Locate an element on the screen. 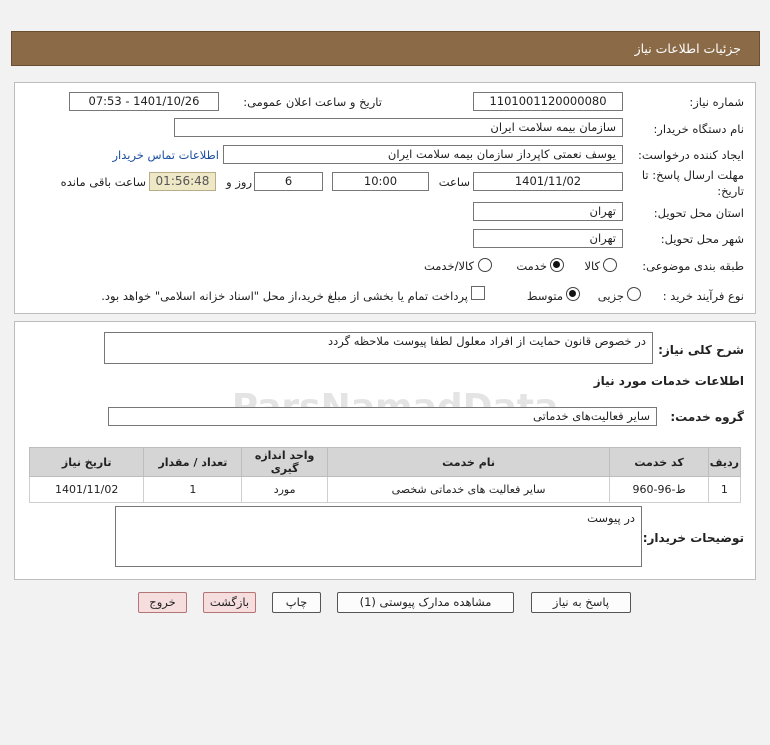  summary-label: شرح کلی نیاز: is located at coordinates (701, 350).